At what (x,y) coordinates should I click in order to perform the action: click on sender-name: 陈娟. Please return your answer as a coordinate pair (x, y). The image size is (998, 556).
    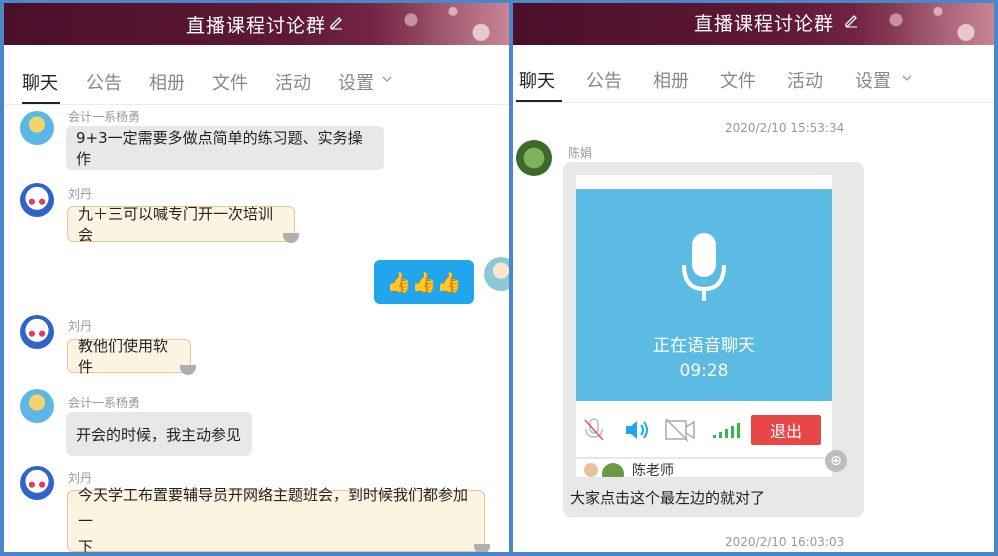
    Looking at the image, I should click on (580, 153).